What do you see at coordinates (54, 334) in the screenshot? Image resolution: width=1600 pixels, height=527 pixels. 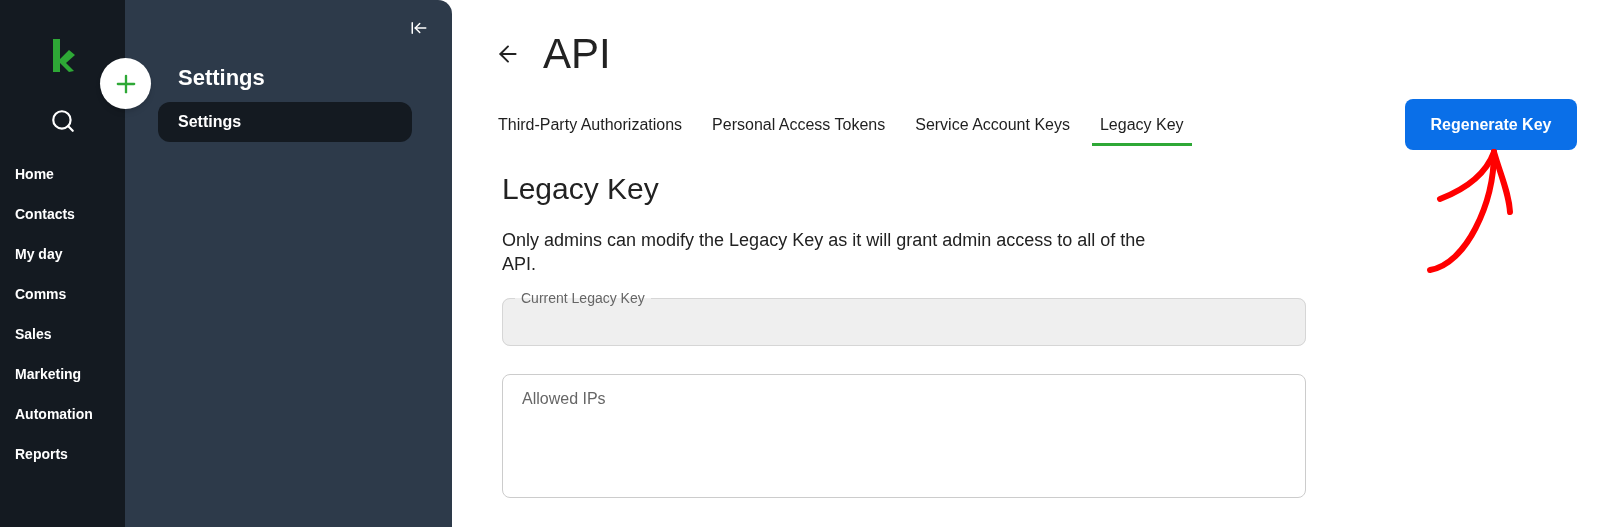 I see `nav-link: Sales` at bounding box center [54, 334].